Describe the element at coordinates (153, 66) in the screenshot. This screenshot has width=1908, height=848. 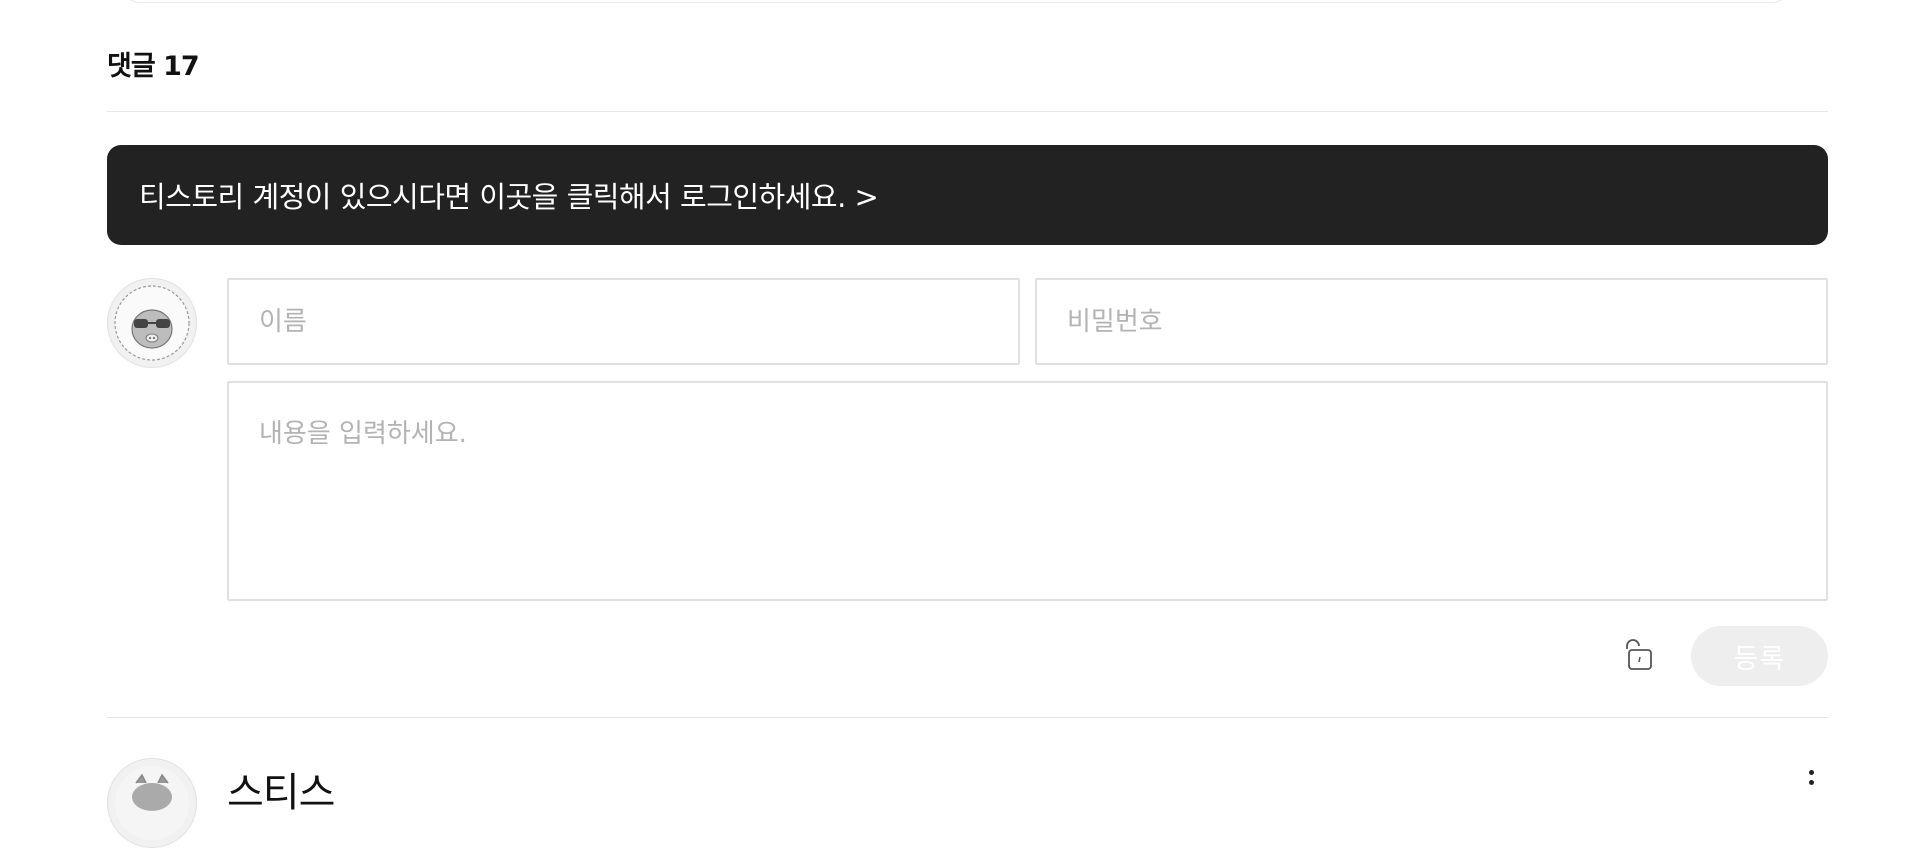
I see `comment-count-title: 댓글 17` at that location.